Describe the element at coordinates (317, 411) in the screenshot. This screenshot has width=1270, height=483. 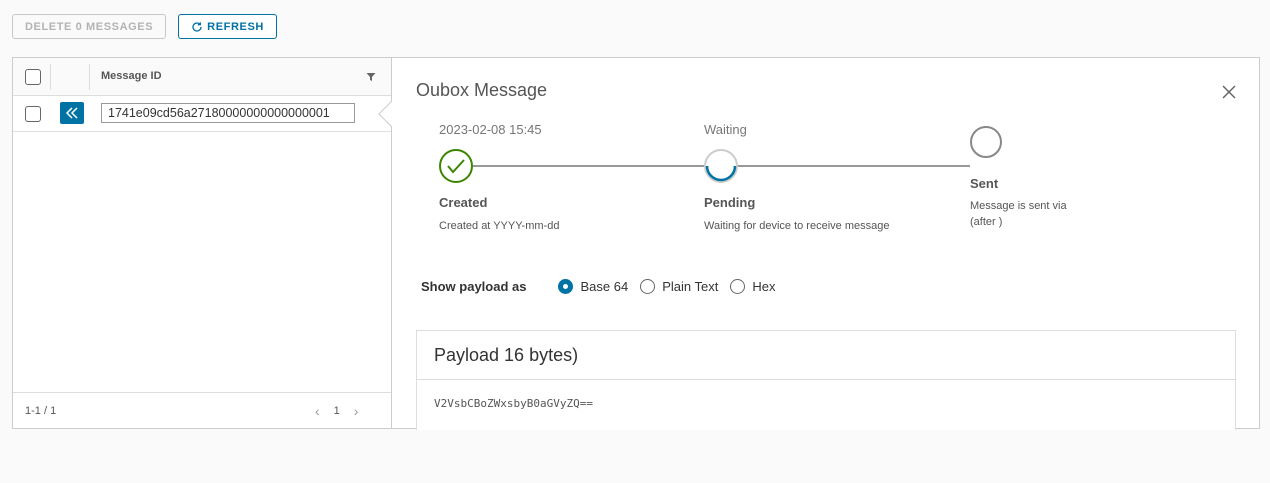
I see `previous-page-icon: ‹` at that location.